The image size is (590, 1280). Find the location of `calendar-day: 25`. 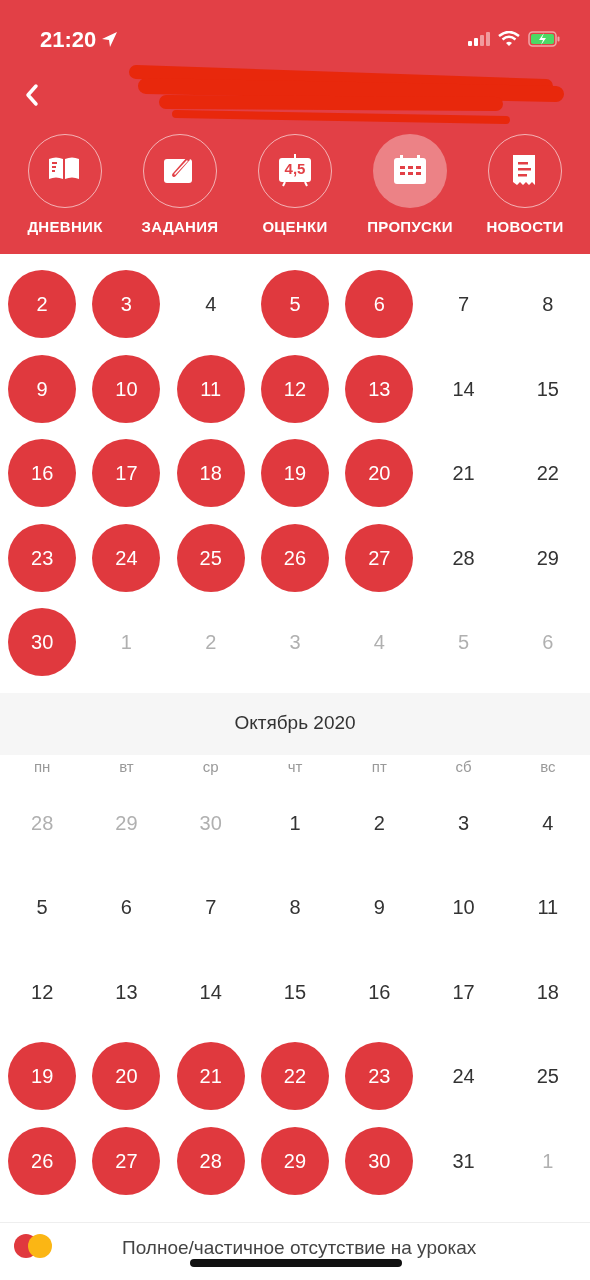

calendar-day: 25 is located at coordinates (547, 1076).